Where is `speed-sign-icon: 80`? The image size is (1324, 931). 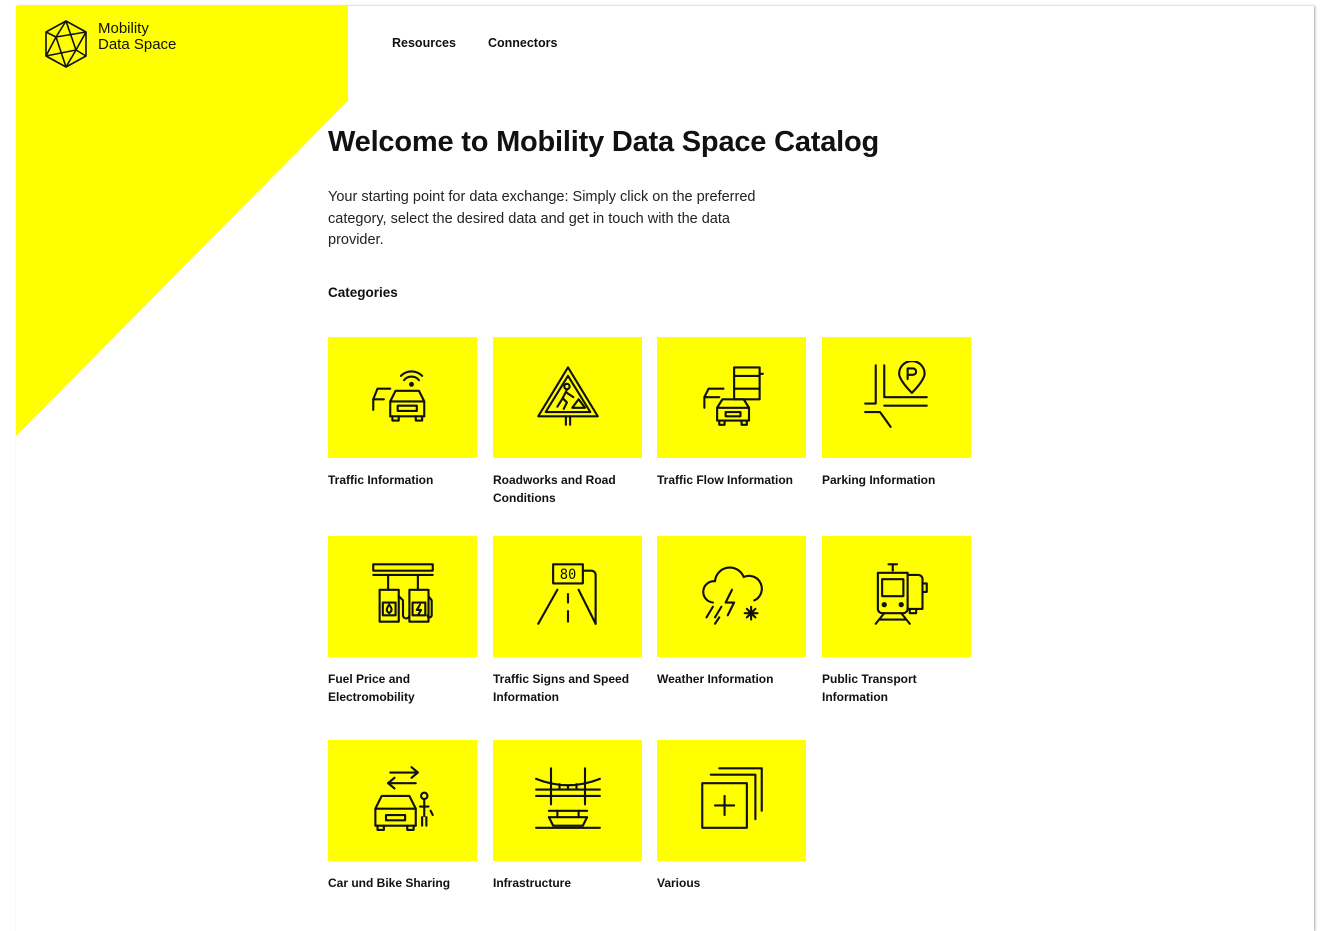 speed-sign-icon: 80 is located at coordinates (568, 596).